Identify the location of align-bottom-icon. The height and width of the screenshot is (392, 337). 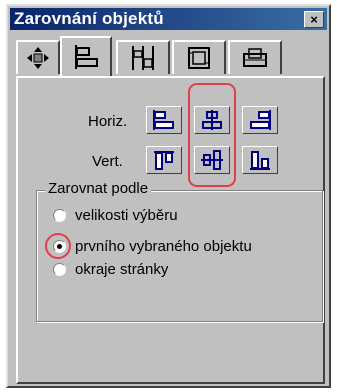
(260, 160).